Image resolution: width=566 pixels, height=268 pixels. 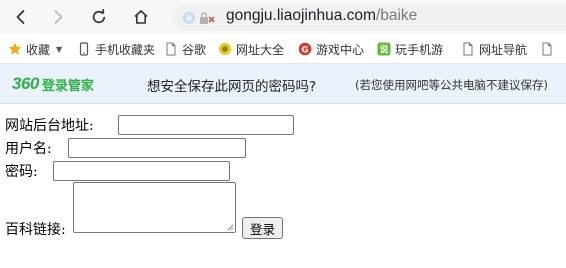 I want to click on svg-text: 说, so click(x=383, y=50).